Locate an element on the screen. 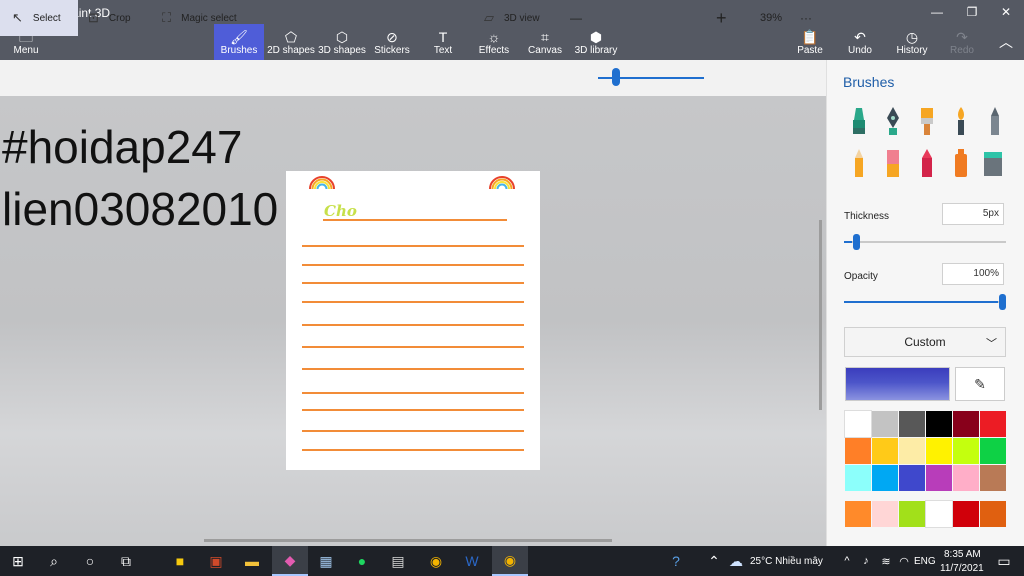 Image resolution: width=1024 pixels, height=576 pixels. horizontal-scrollbar is located at coordinates (408, 540).